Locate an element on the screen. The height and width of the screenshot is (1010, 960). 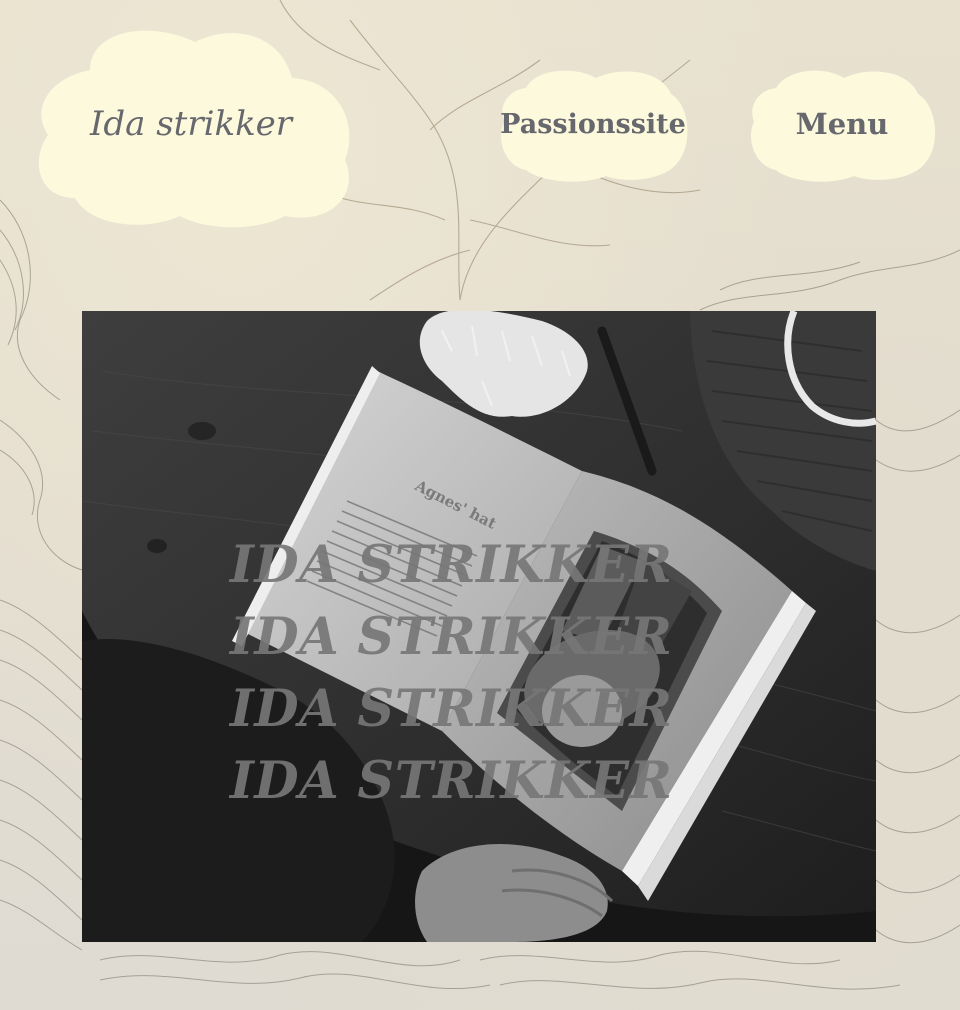
passionssite-link: Passionssite is located at coordinates (593, 124).